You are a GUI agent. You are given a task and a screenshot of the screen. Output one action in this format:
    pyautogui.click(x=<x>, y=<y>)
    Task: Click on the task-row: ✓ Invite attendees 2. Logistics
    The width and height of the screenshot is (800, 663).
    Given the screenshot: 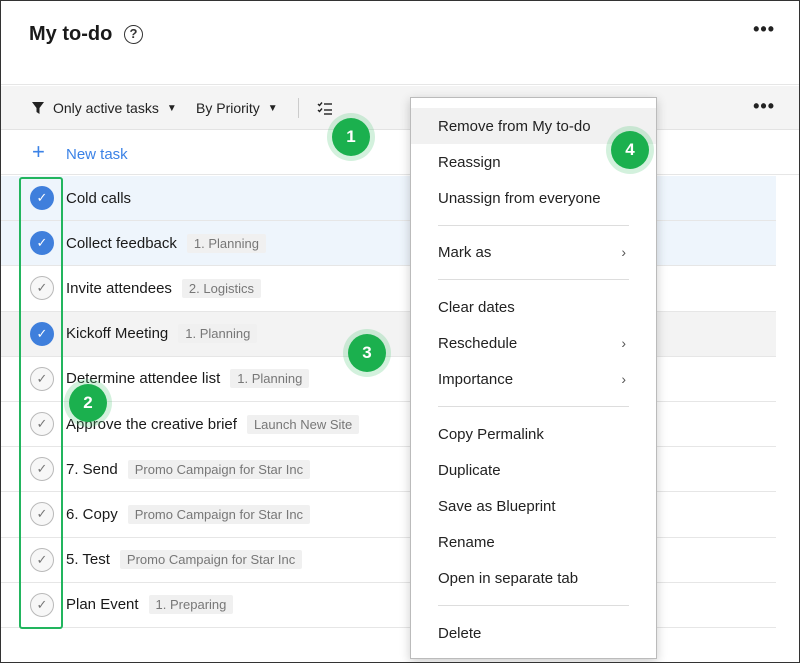 What is the action you would take?
    pyautogui.click(x=388, y=289)
    